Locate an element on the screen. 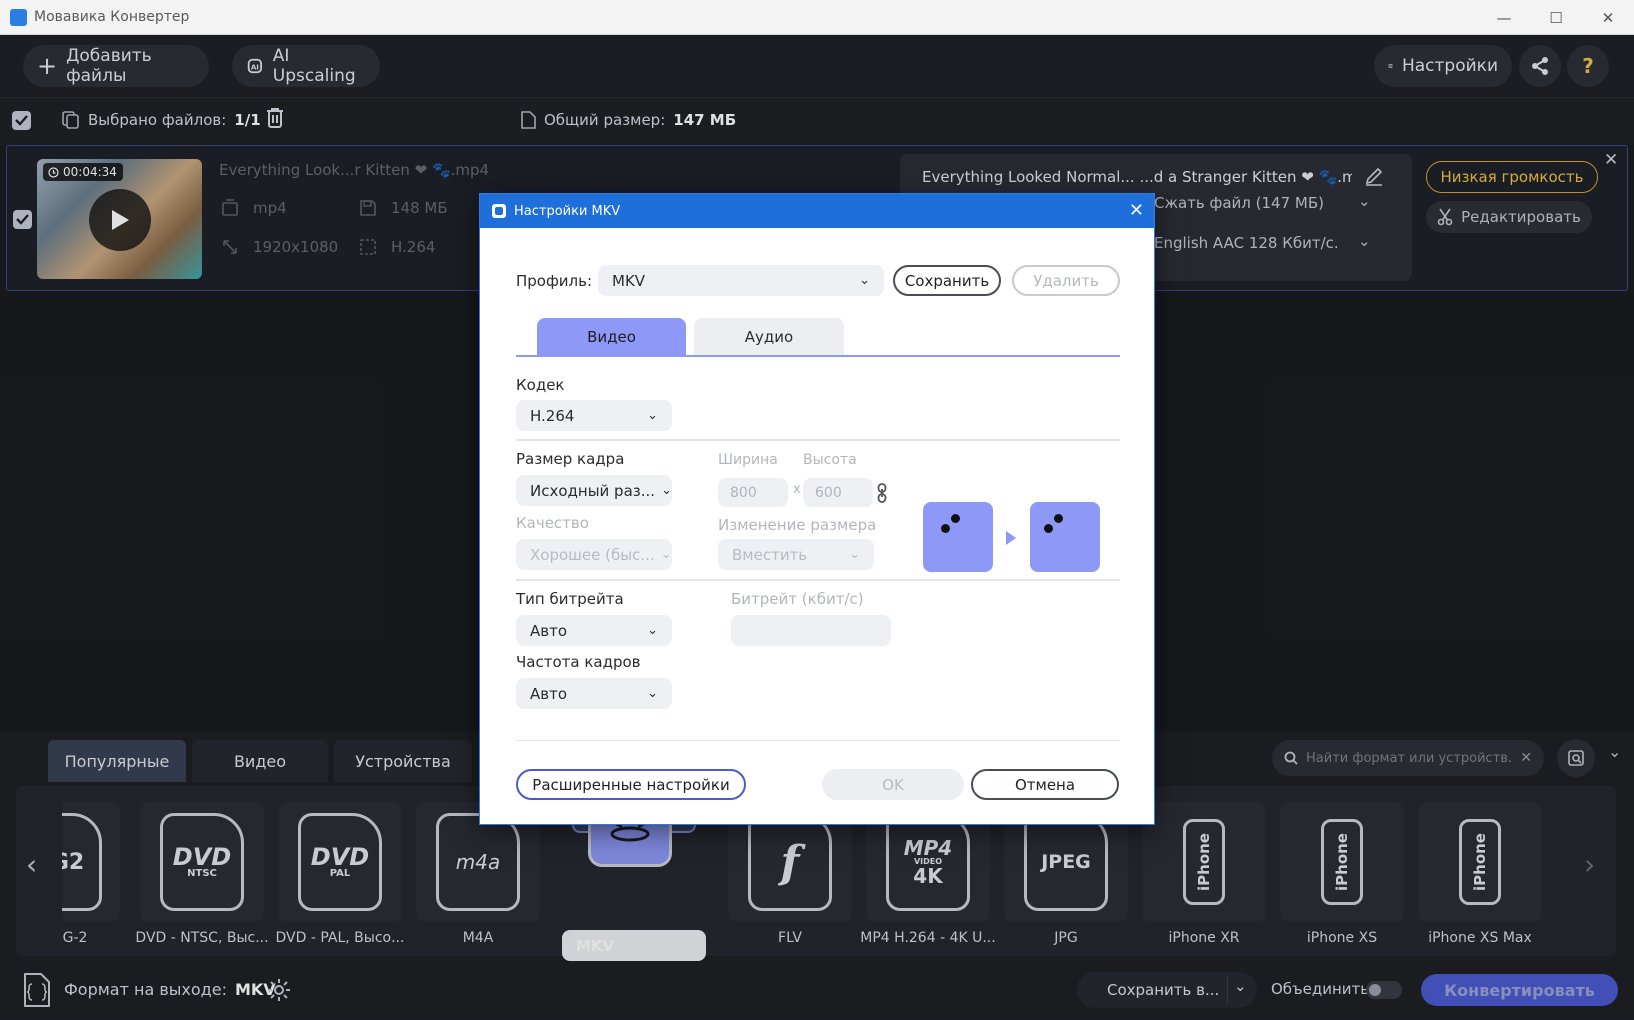 The width and height of the screenshot is (1634, 1020). resize-preview is located at coordinates (1013, 538).